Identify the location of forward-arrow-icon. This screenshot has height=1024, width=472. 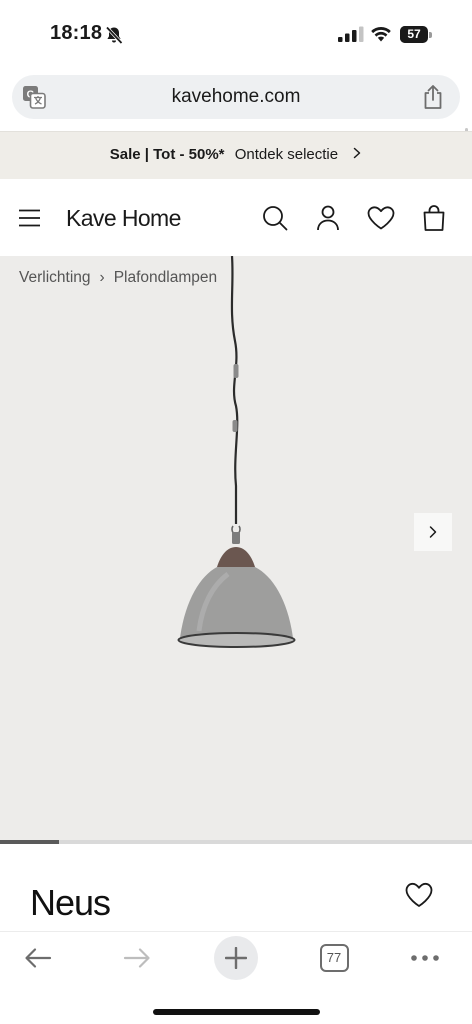
(137, 958).